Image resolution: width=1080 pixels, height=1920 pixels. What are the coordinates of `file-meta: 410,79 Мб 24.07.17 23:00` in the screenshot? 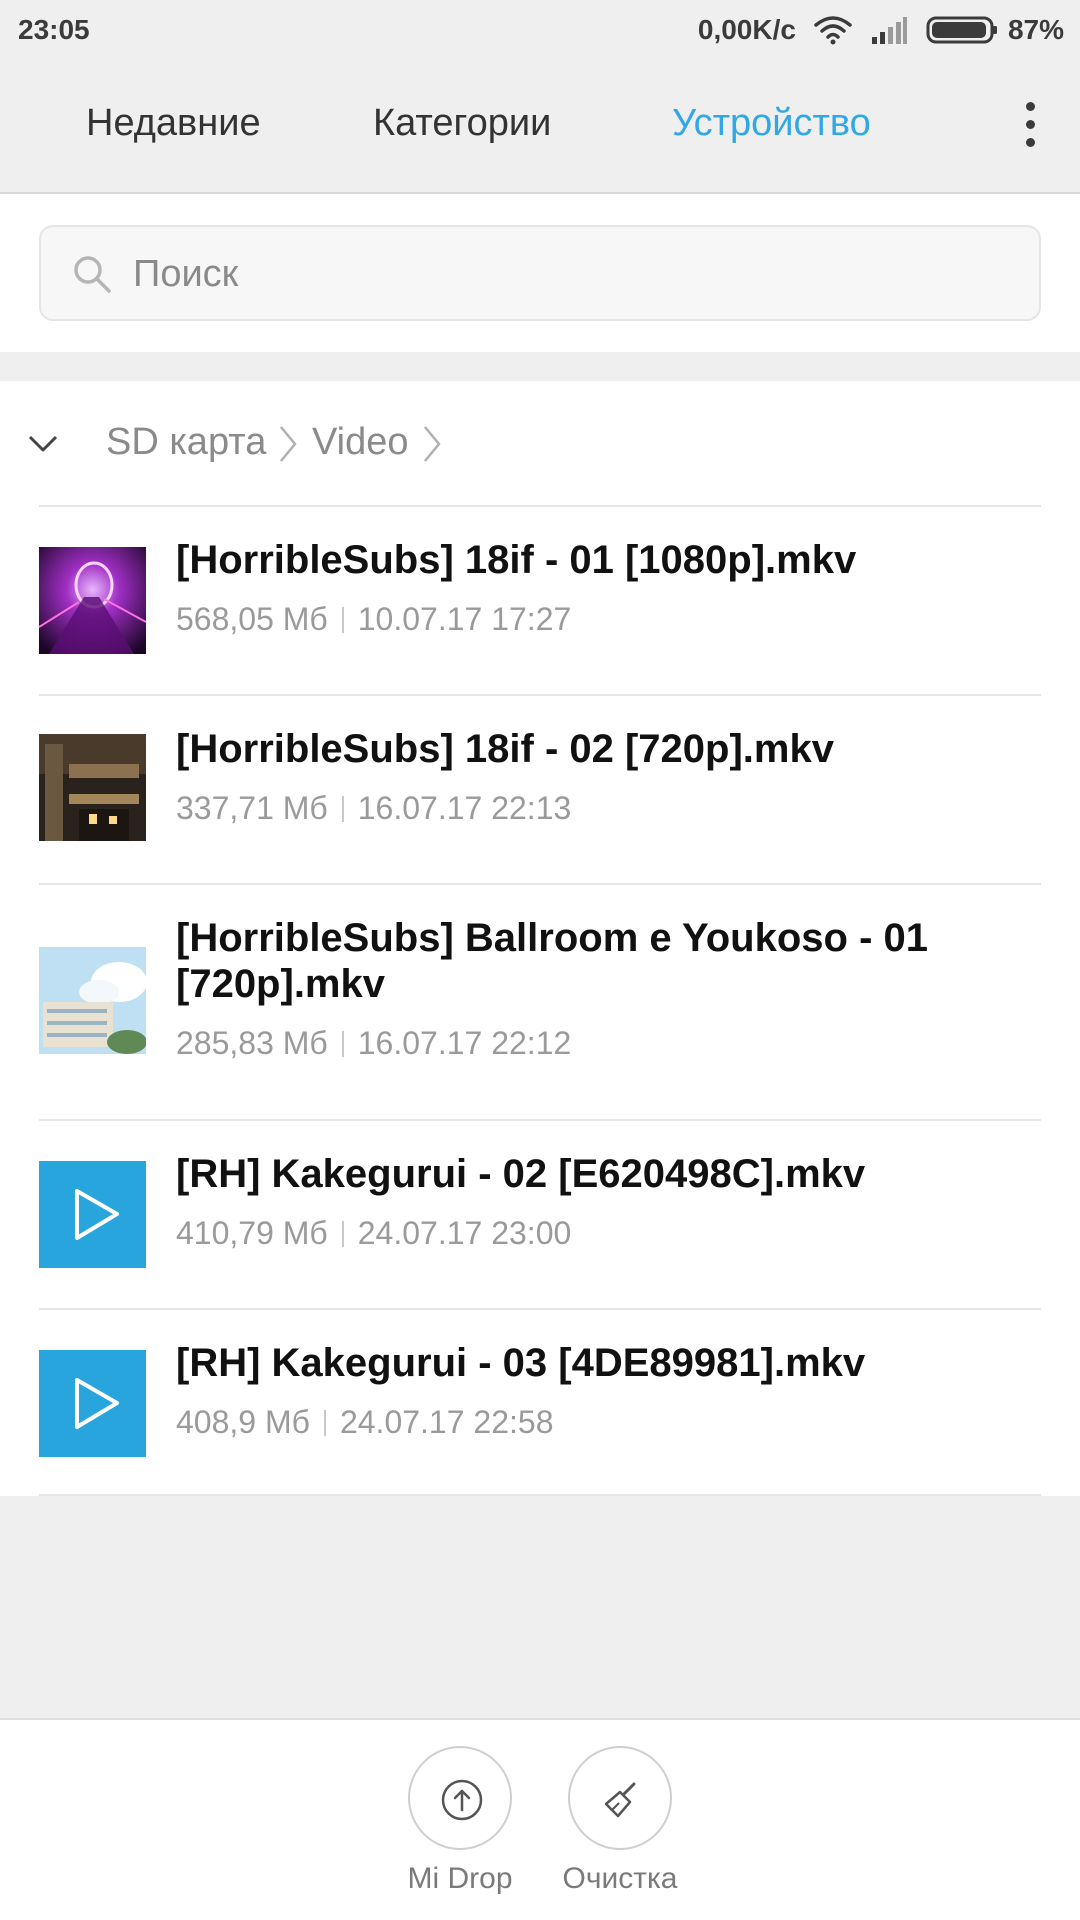 It's located at (373, 1233).